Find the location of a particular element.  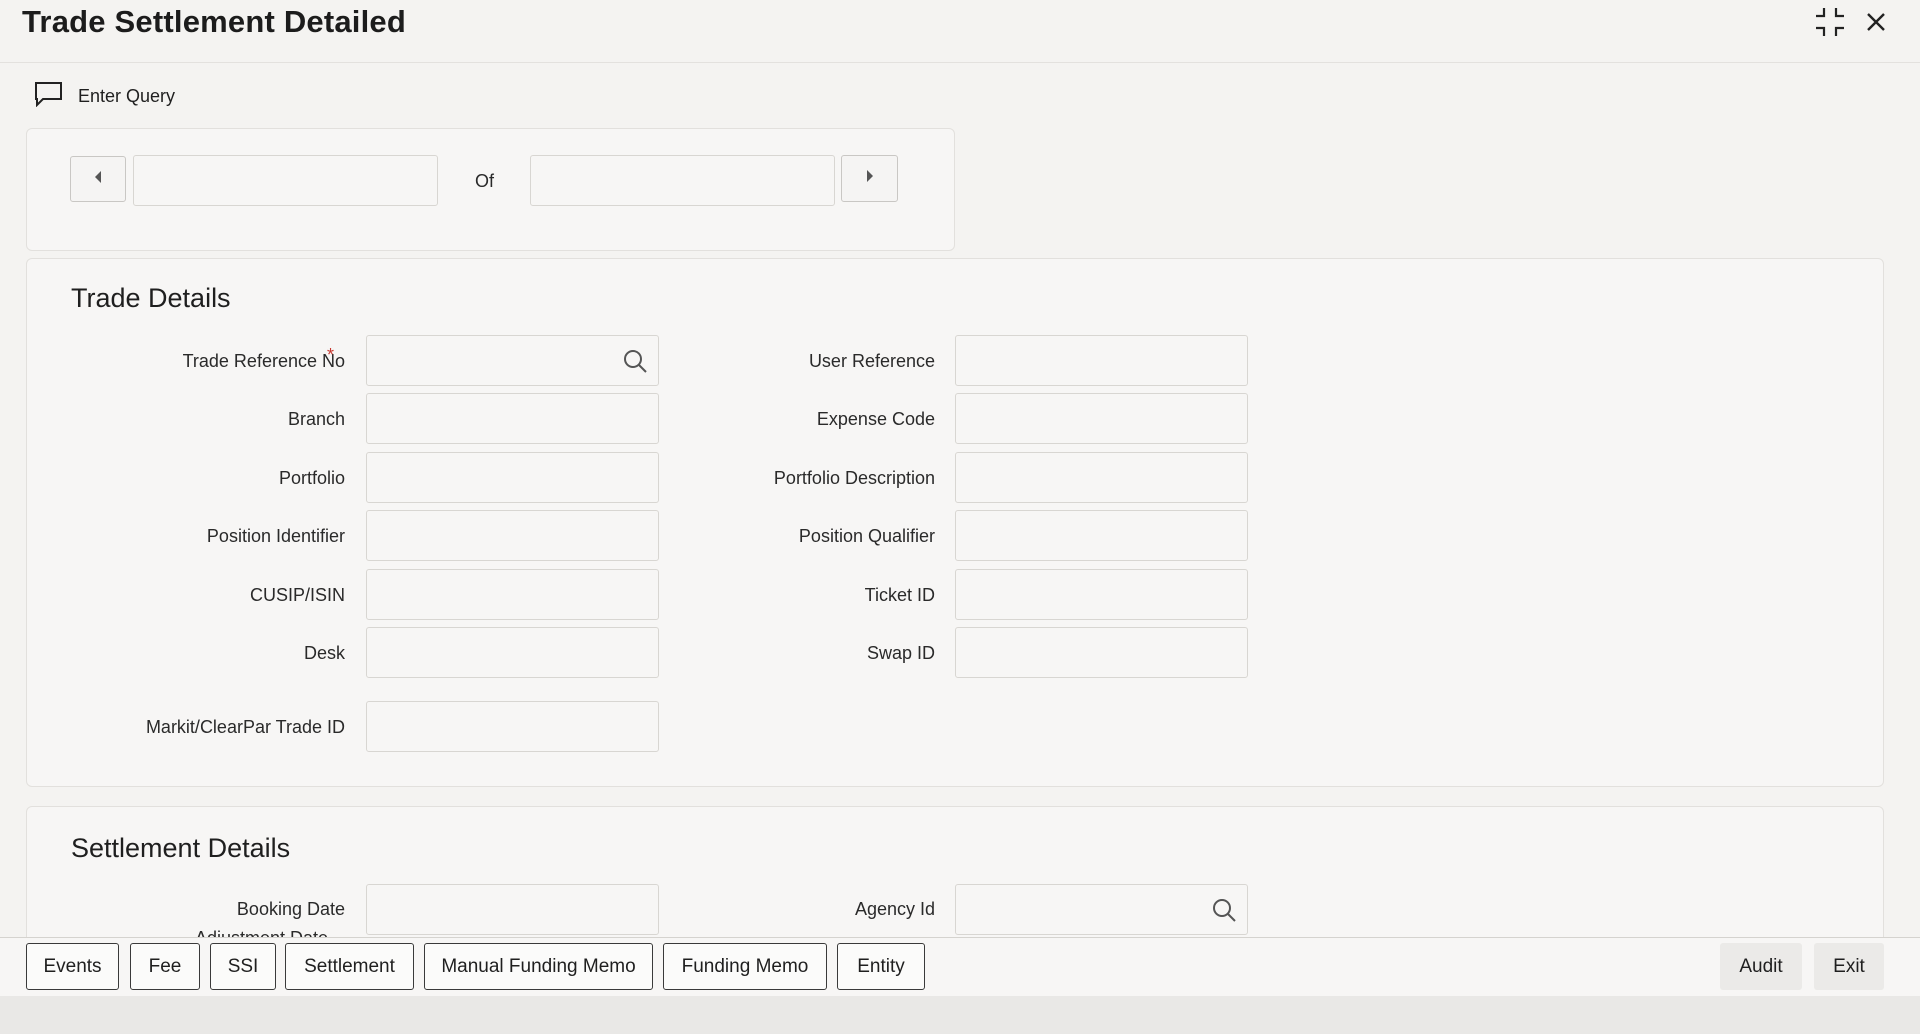

caret-right-icon is located at coordinates (870, 178).